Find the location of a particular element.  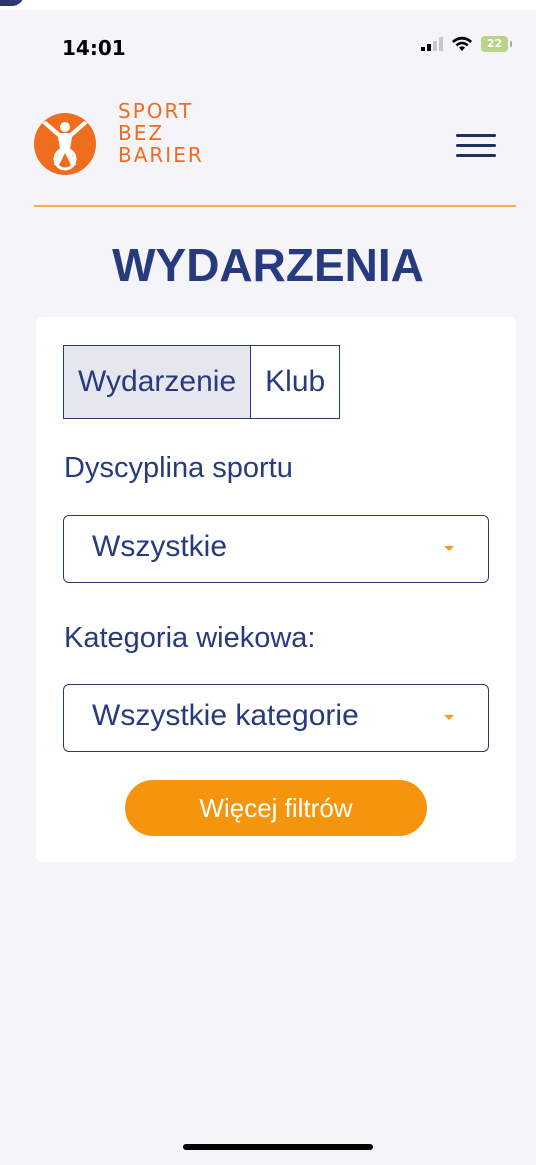

discipline-label: Dyscyplina sportu is located at coordinates (178, 468).